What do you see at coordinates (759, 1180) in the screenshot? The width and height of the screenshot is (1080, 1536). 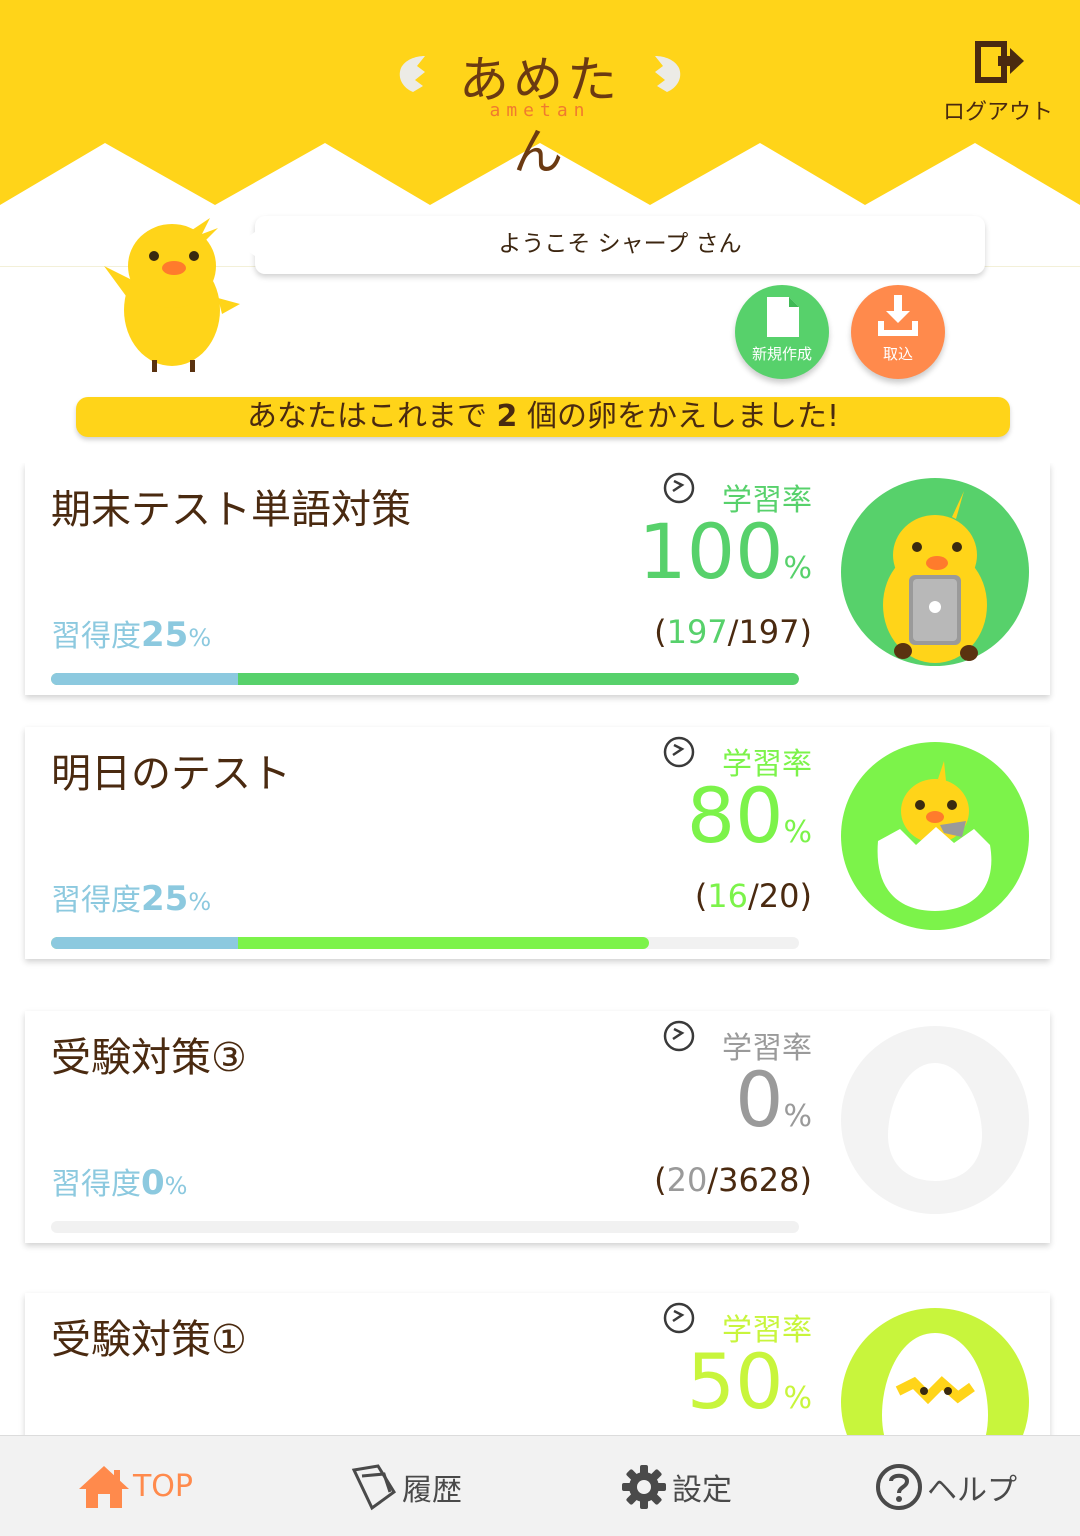 I see `total-count: 3628` at bounding box center [759, 1180].